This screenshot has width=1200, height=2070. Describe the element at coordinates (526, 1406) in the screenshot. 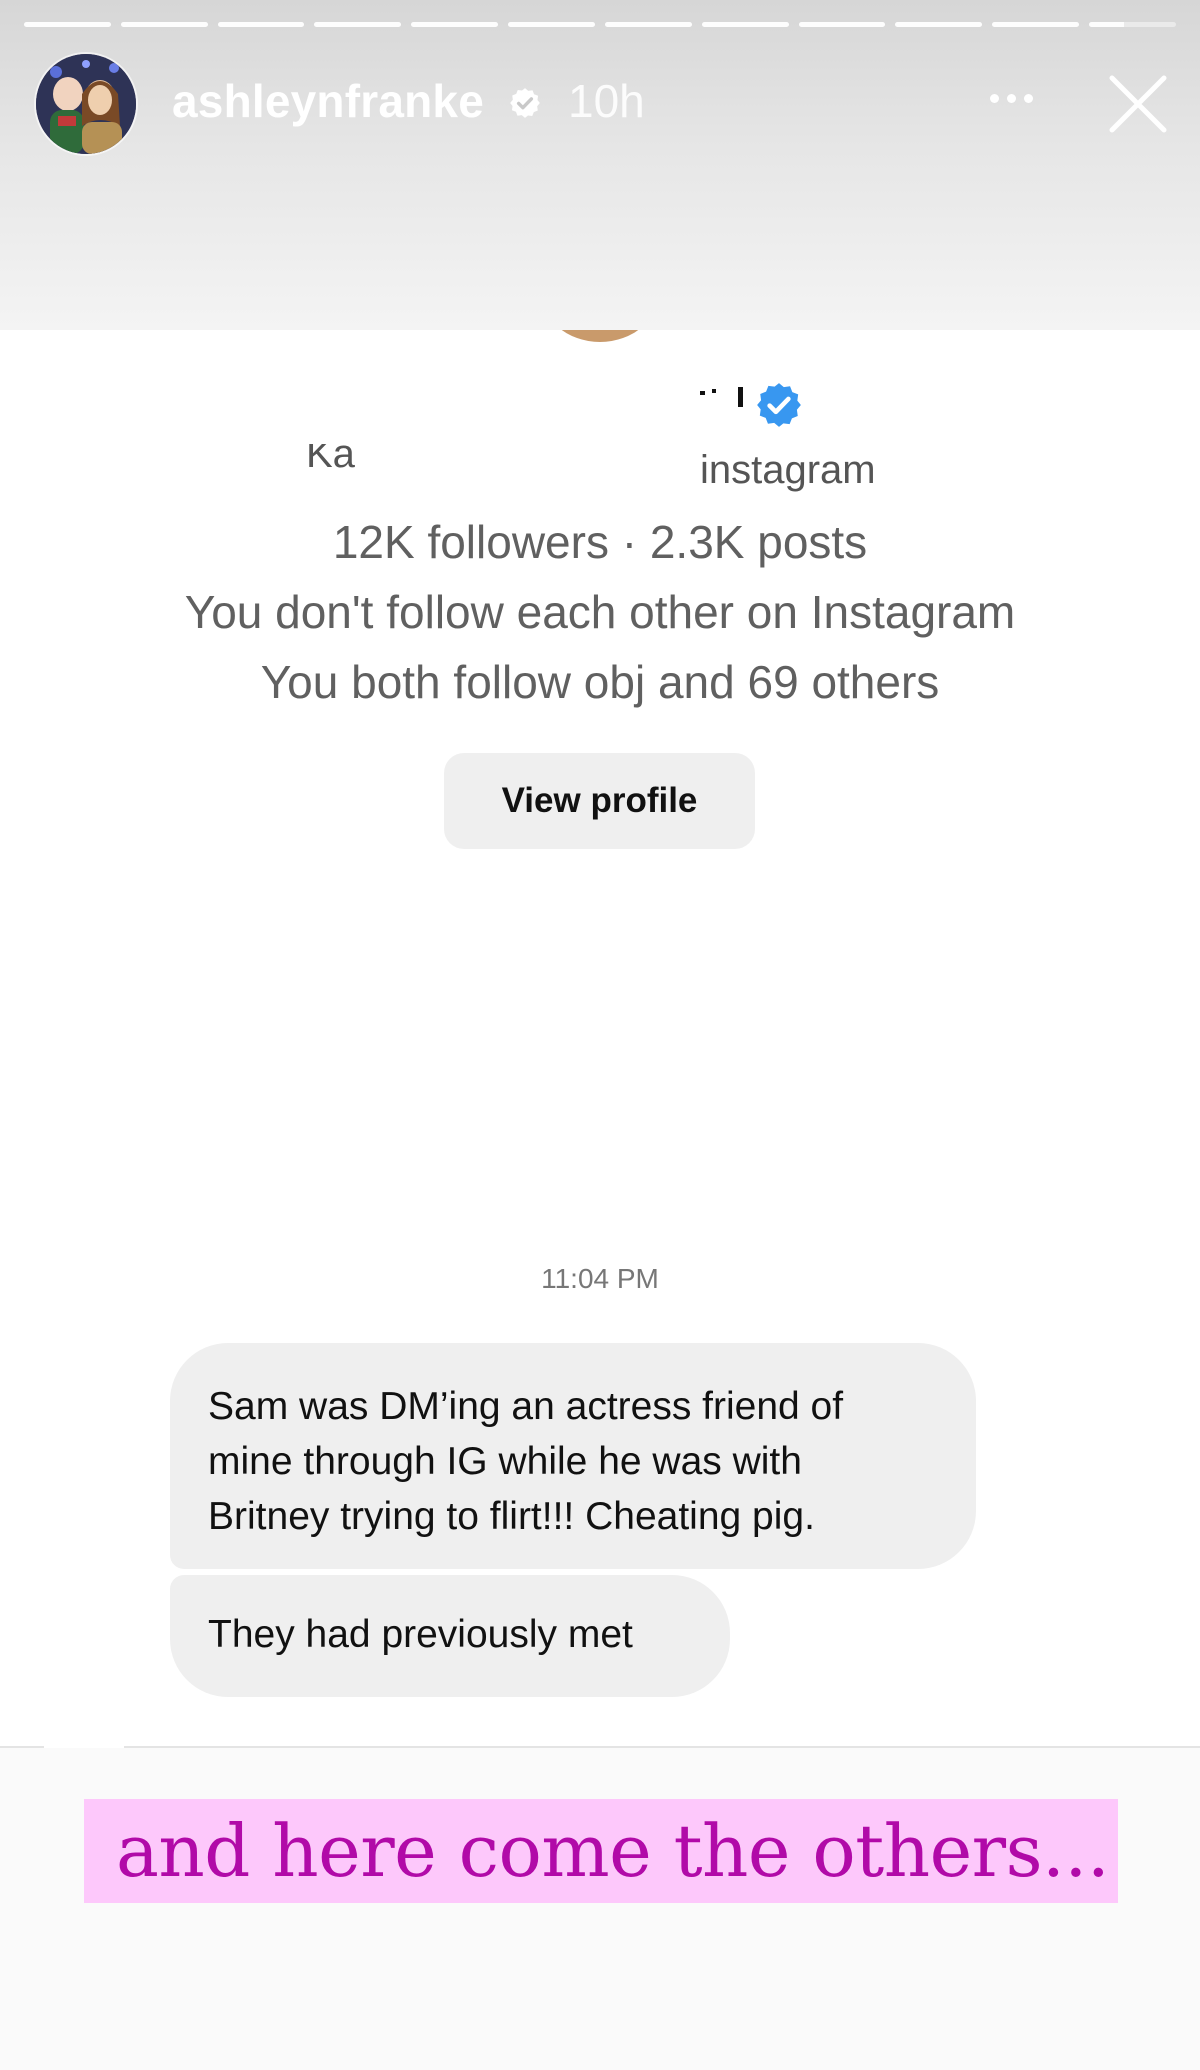

I see `message-line: Sam was DM’ing an actress friend of` at that location.